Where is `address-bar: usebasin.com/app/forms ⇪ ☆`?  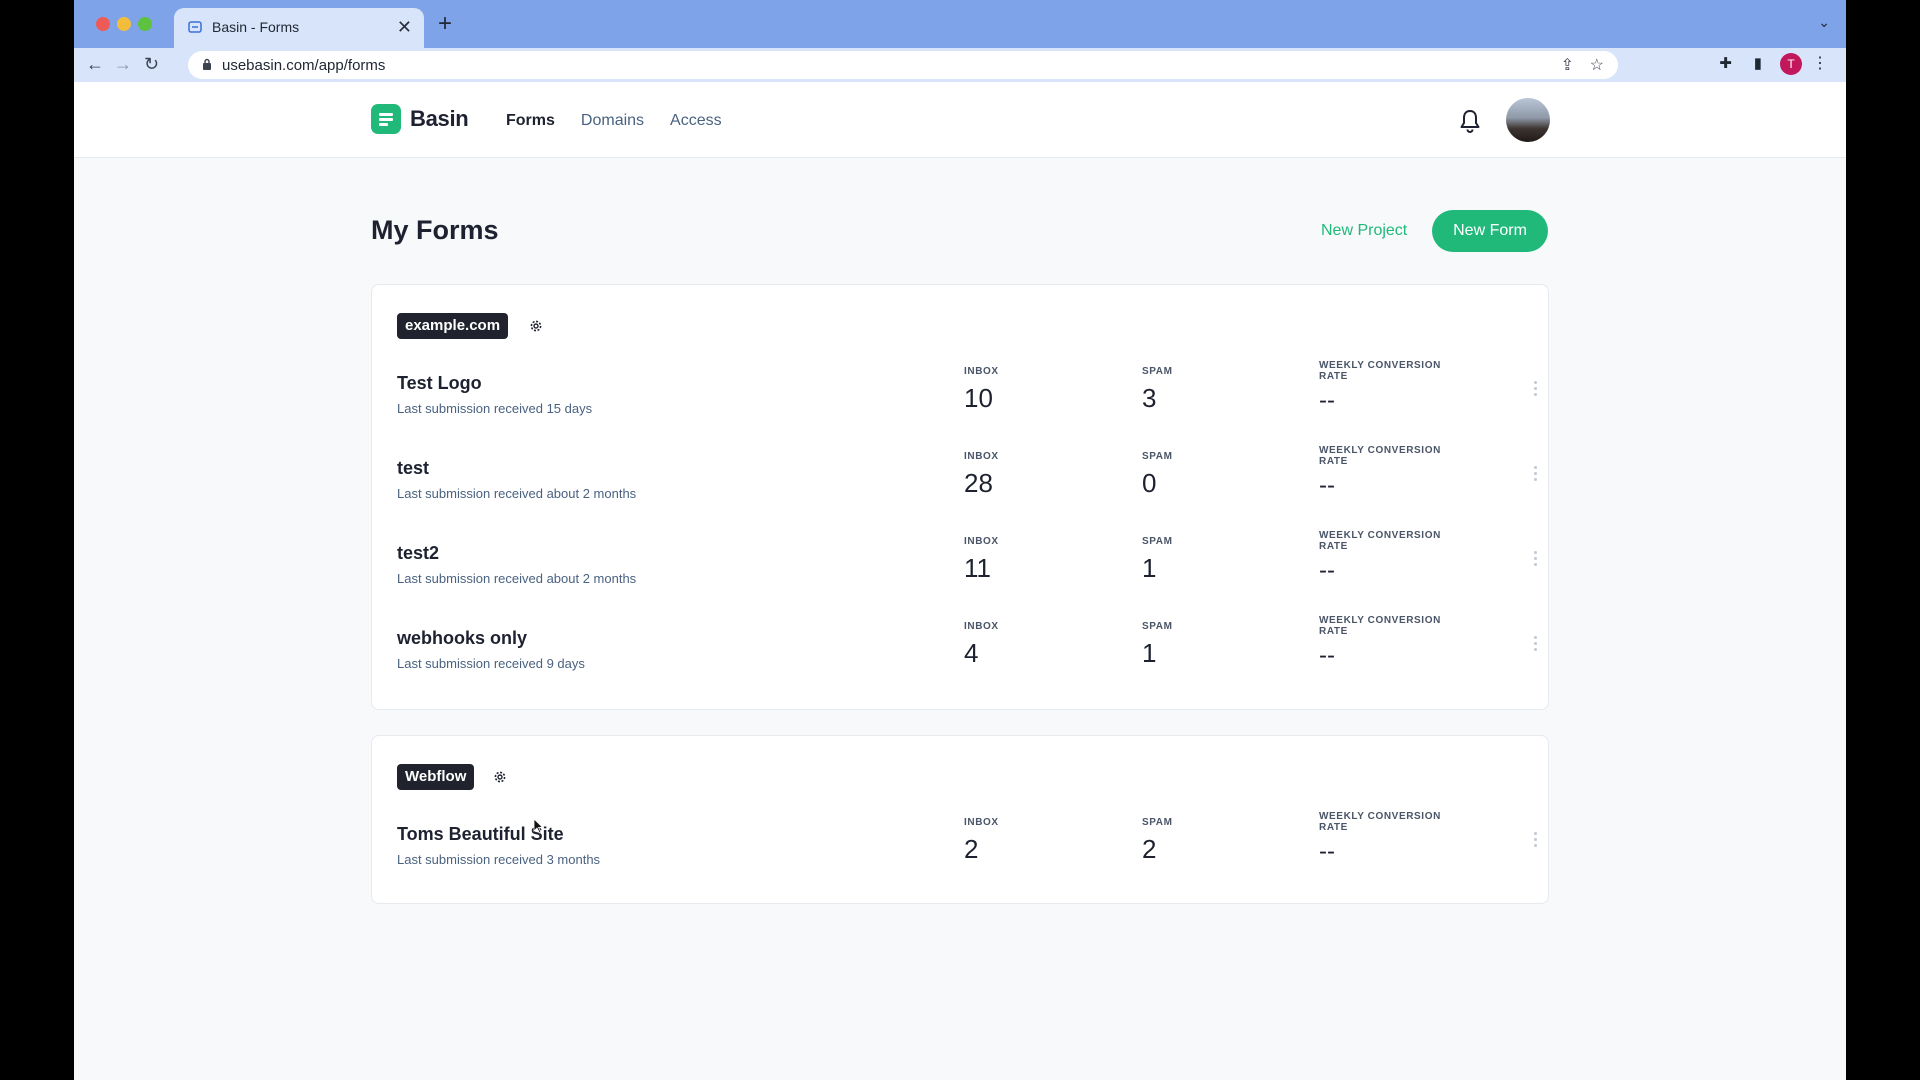 address-bar: usebasin.com/app/forms ⇪ ☆ is located at coordinates (903, 65).